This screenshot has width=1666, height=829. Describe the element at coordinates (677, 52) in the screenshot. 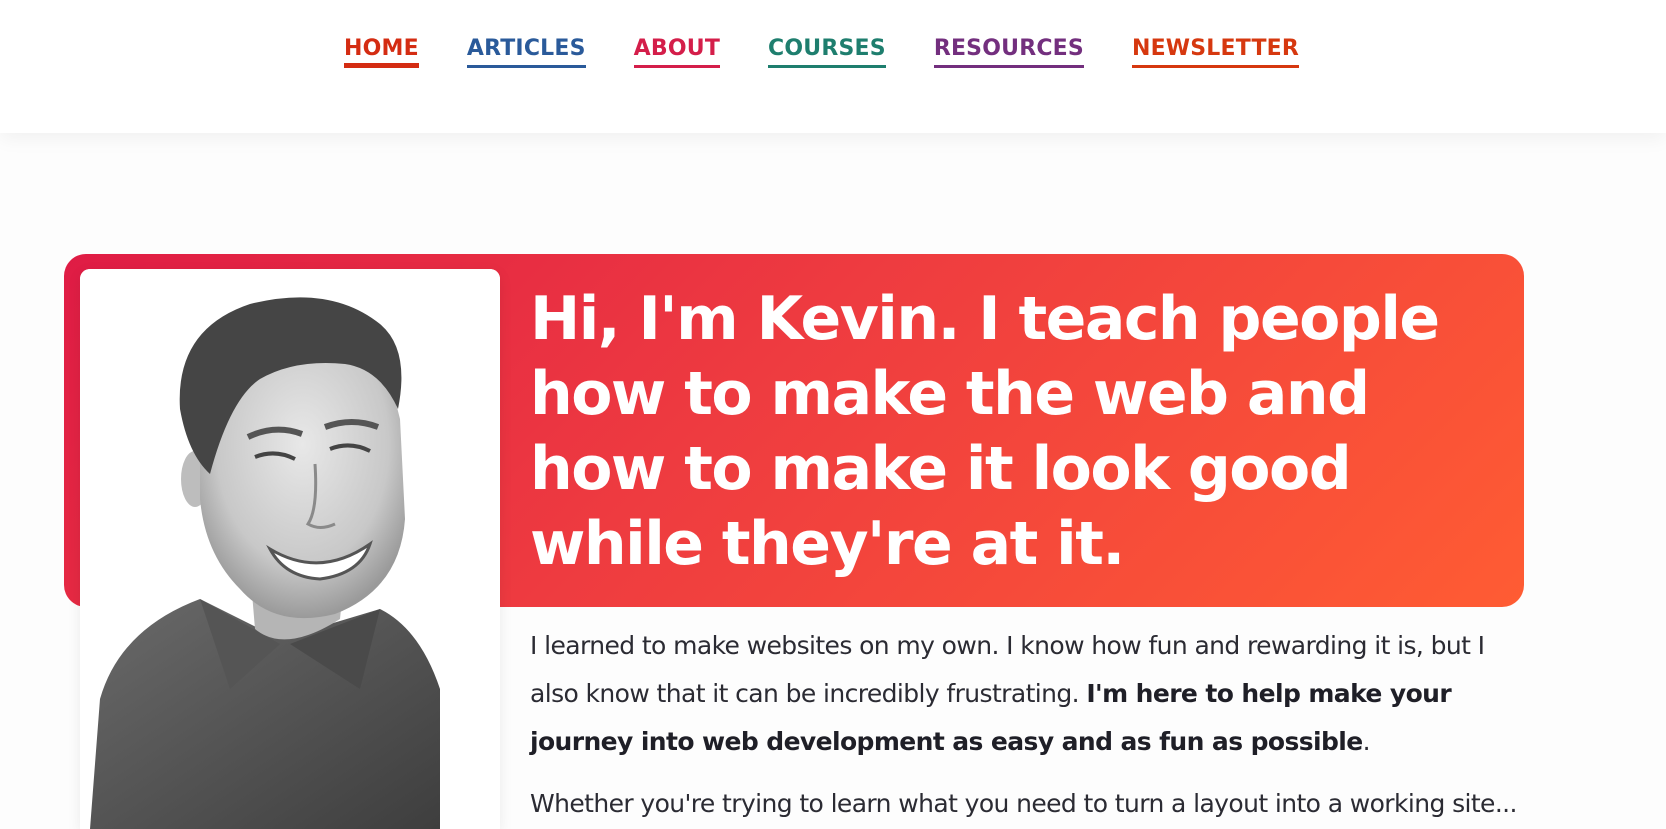

I see `nav-about: ABOUT` at that location.